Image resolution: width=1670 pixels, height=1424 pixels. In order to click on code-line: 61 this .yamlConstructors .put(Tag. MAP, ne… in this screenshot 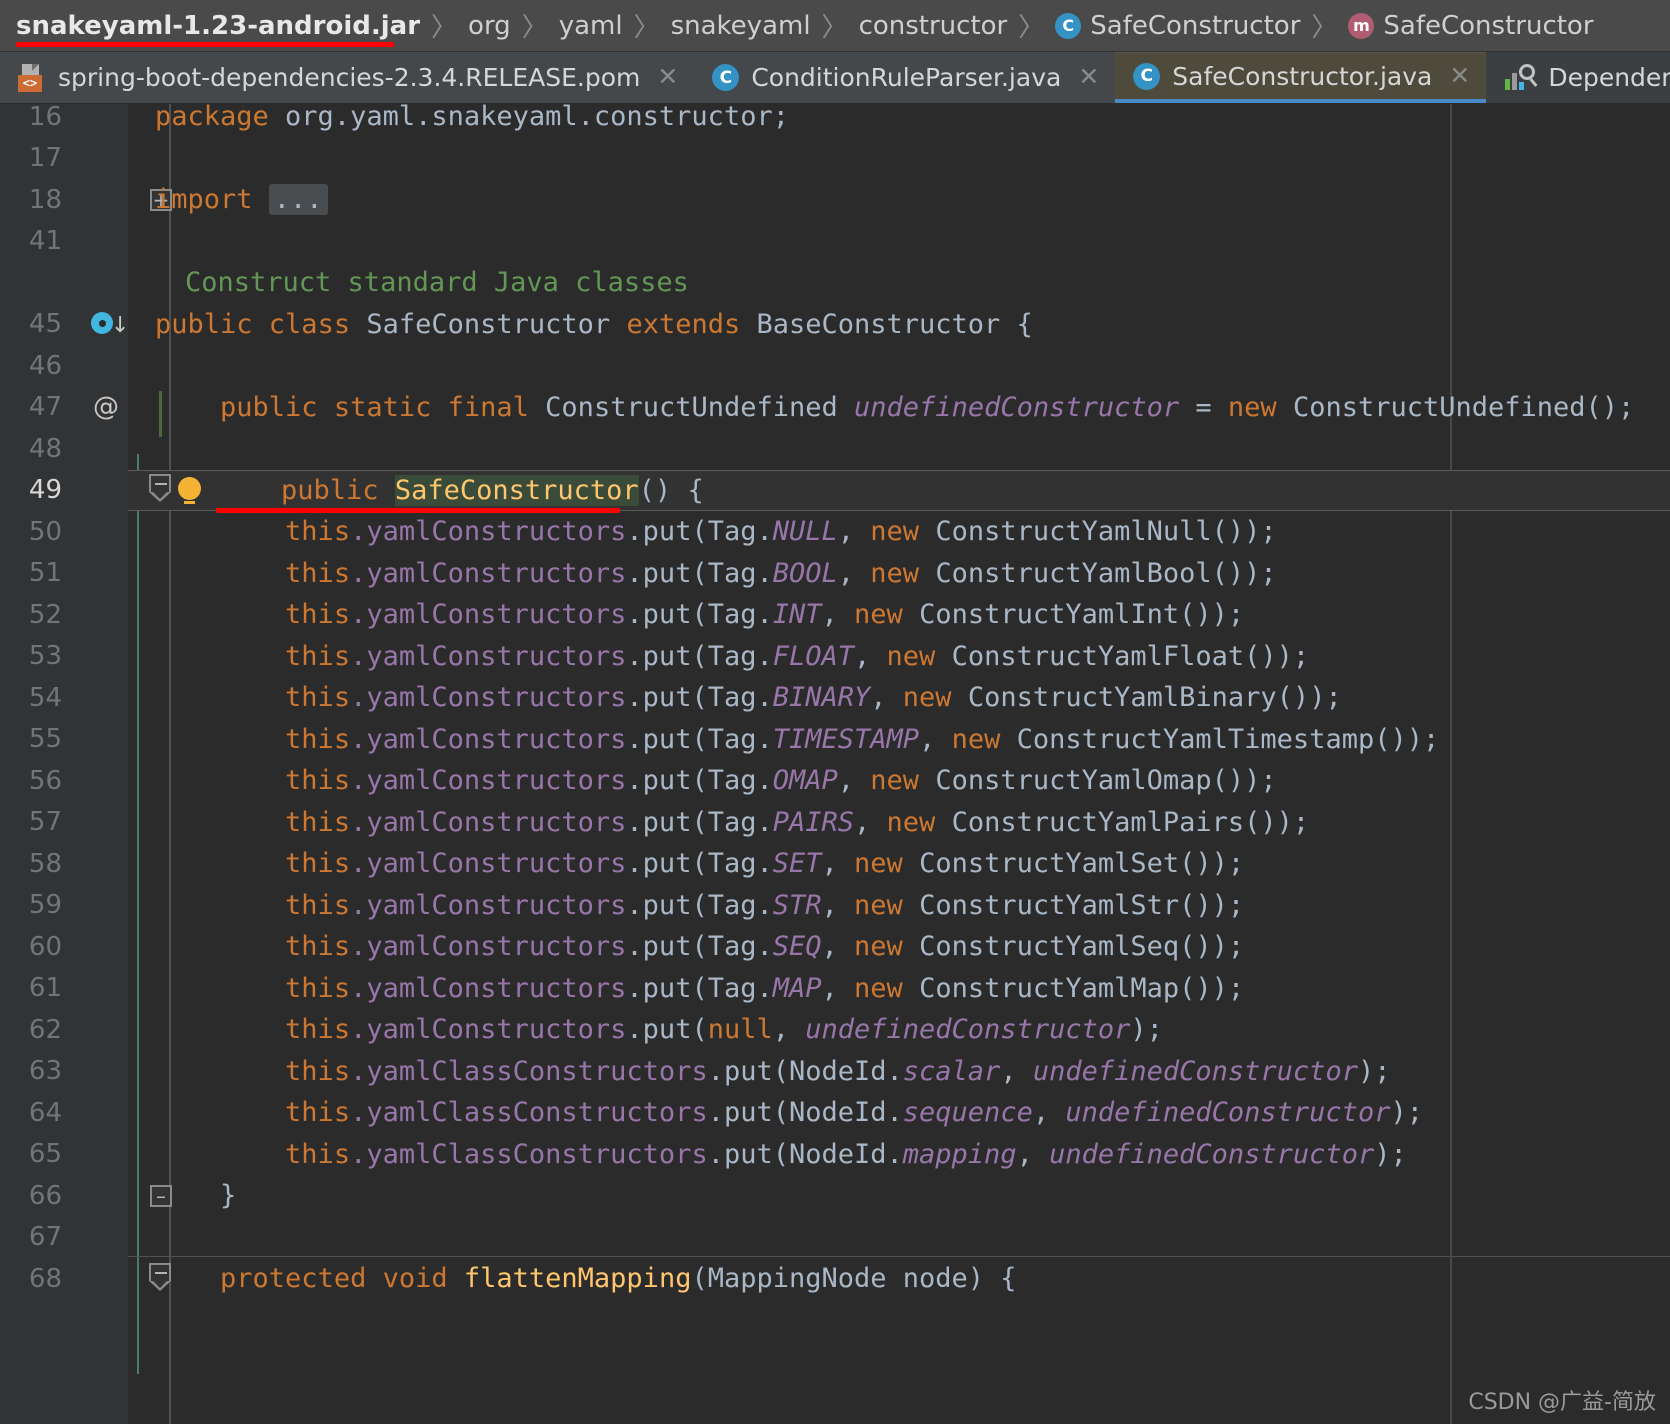, I will do `click(835, 989)`.